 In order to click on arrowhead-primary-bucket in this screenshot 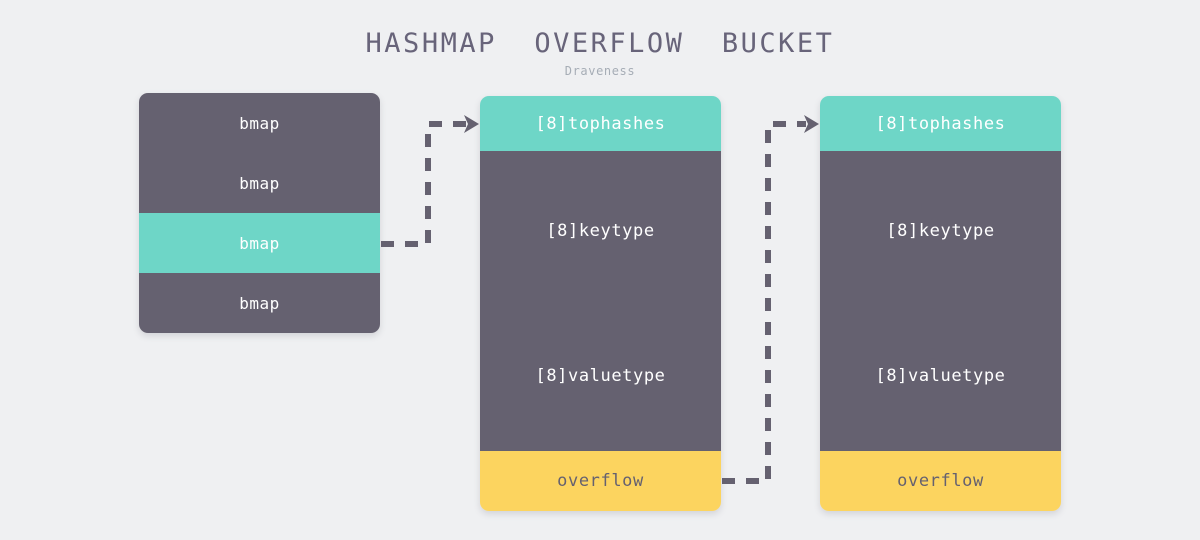, I will do `click(471, 124)`.